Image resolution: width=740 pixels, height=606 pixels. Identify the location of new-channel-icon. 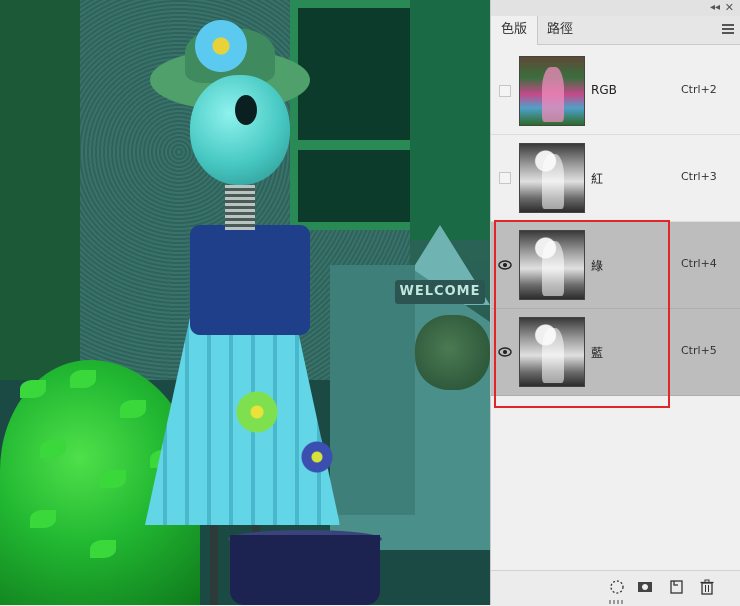
(677, 587).